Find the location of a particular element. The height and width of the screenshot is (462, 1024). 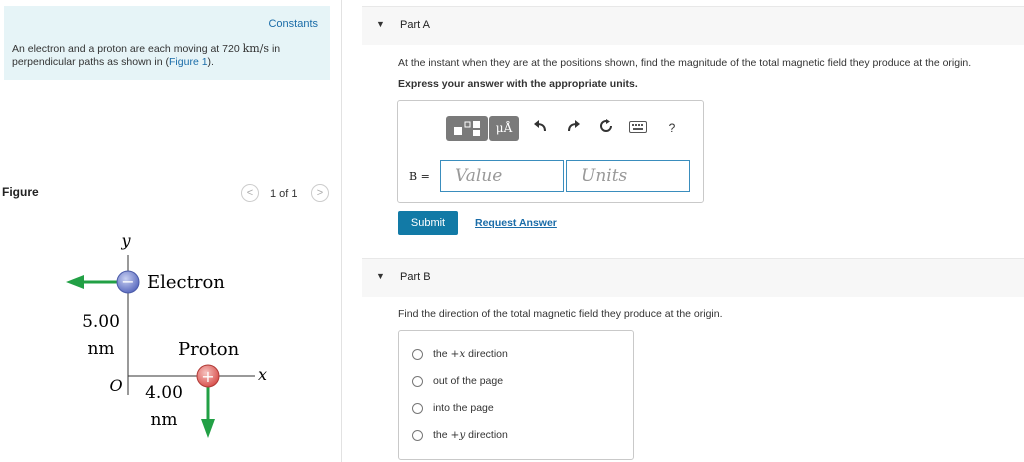

redo-icon is located at coordinates (574, 128).